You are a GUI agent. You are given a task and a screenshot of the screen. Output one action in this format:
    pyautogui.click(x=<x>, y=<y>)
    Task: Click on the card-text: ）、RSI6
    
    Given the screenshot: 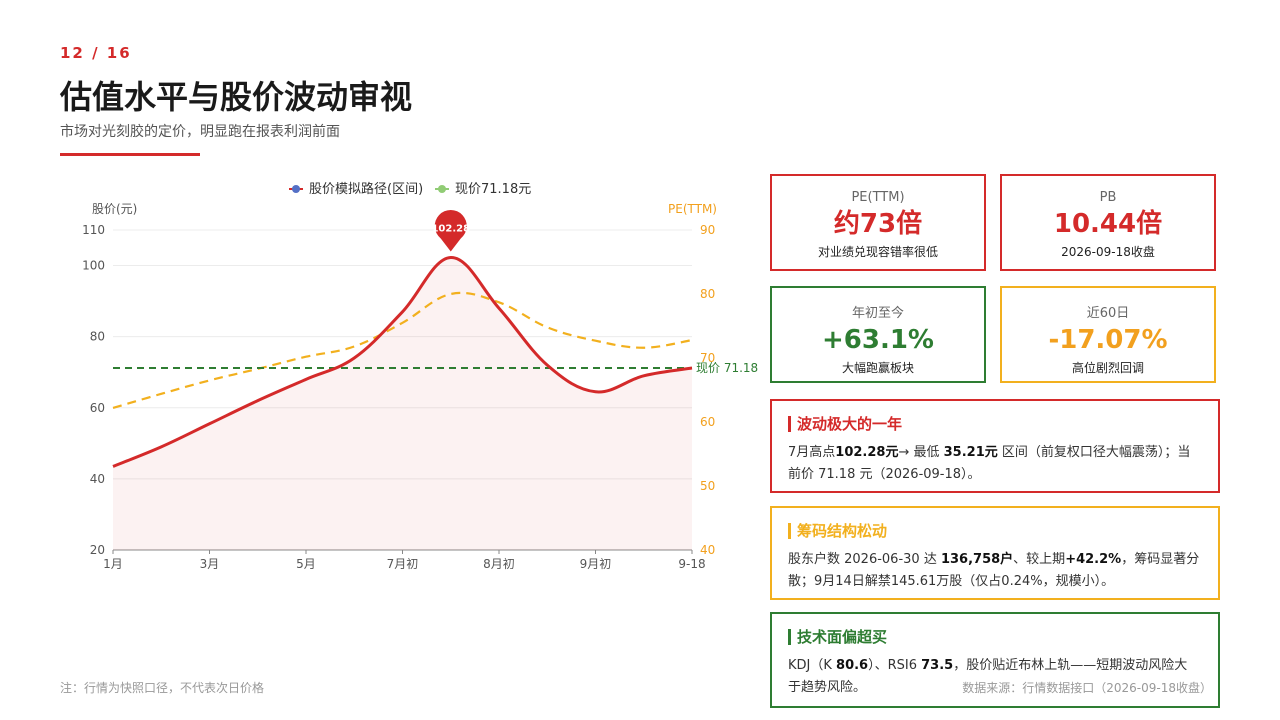 What is the action you would take?
    pyautogui.click(x=895, y=665)
    